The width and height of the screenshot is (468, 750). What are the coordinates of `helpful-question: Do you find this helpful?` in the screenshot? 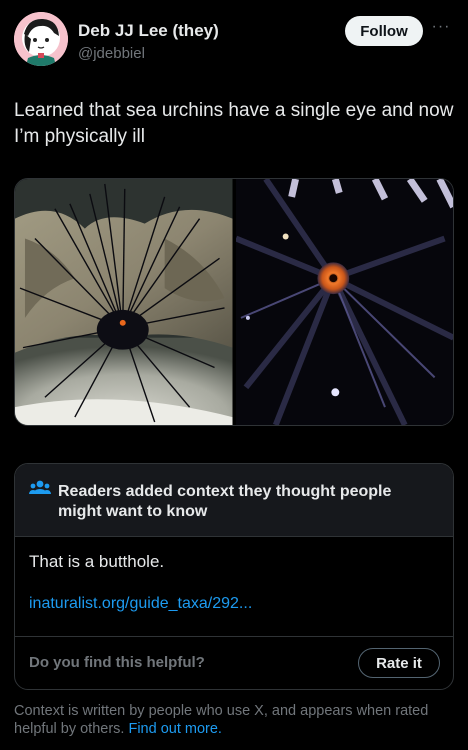 It's located at (117, 662).